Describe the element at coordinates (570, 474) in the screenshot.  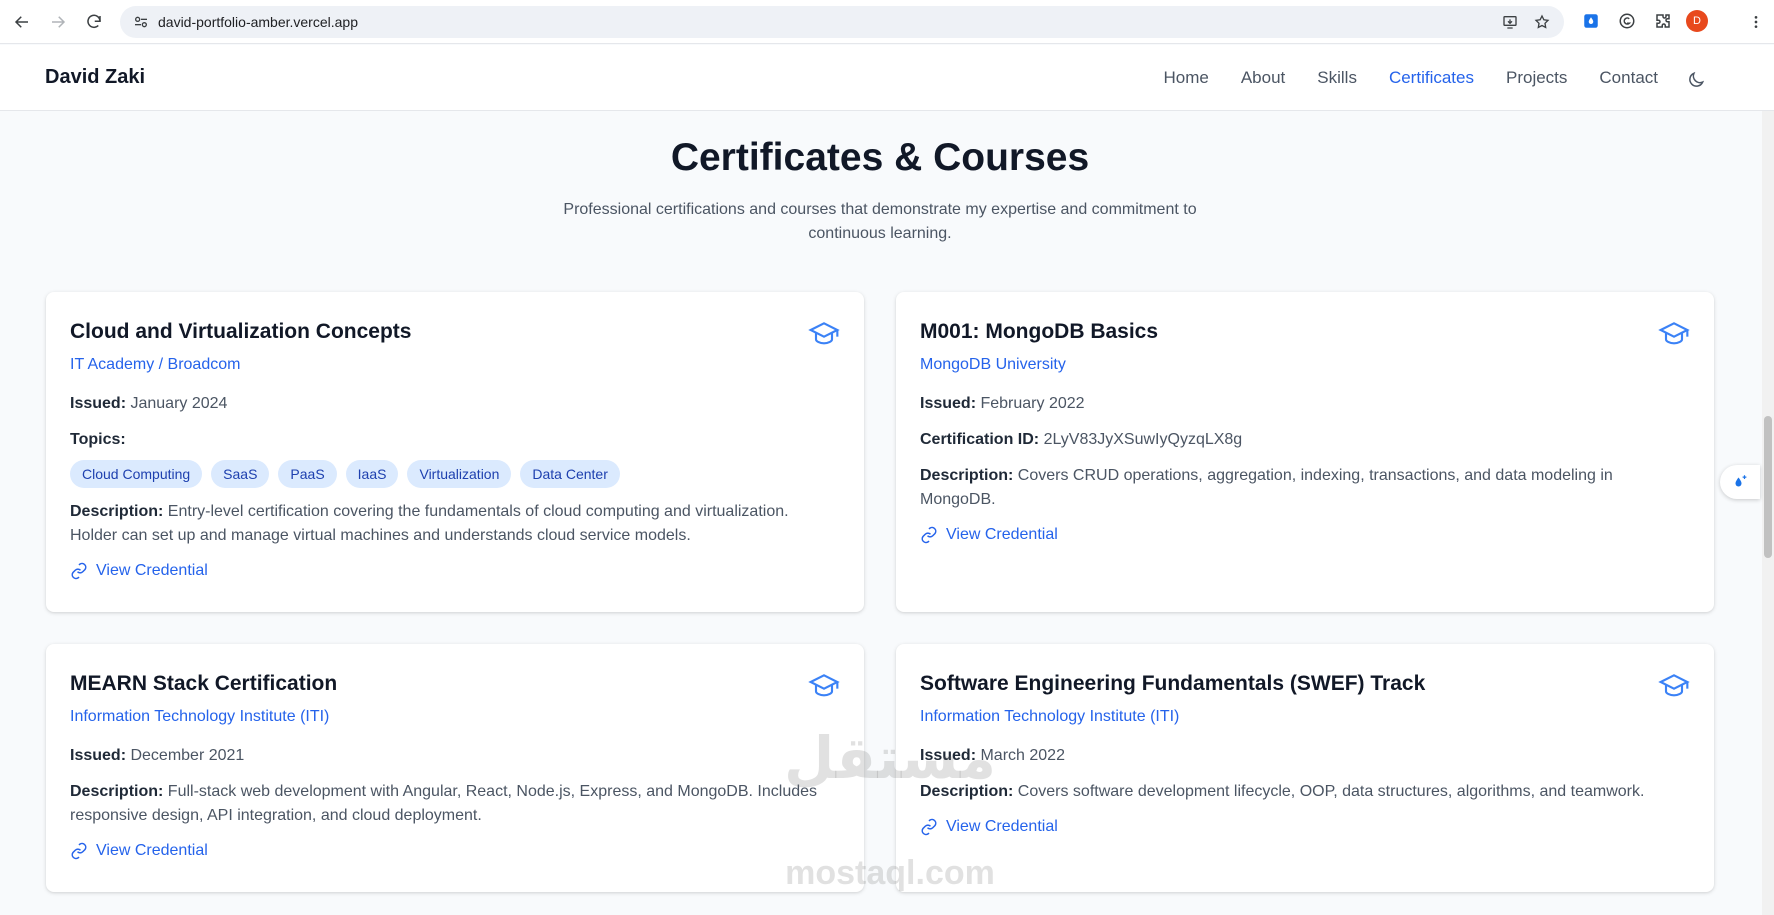
I see `topic-chip: Data Center` at that location.